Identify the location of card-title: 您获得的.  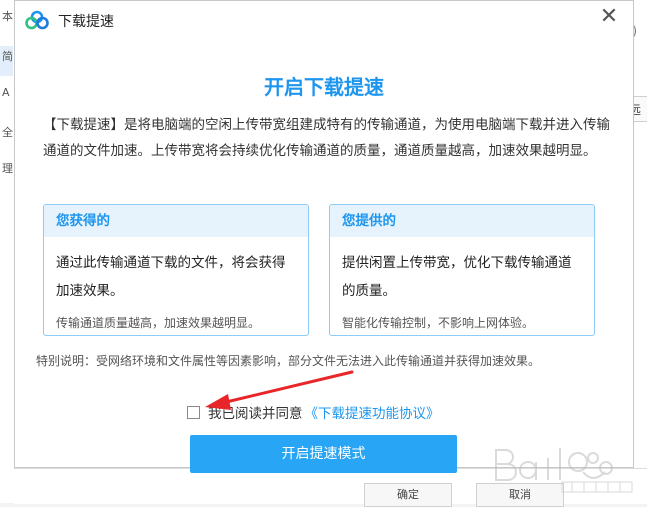
(176, 221).